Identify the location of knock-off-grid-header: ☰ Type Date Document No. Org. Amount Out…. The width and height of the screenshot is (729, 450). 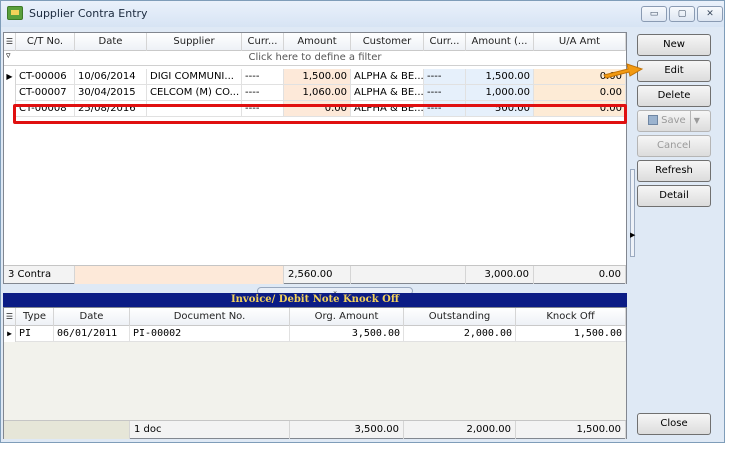
(315, 317).